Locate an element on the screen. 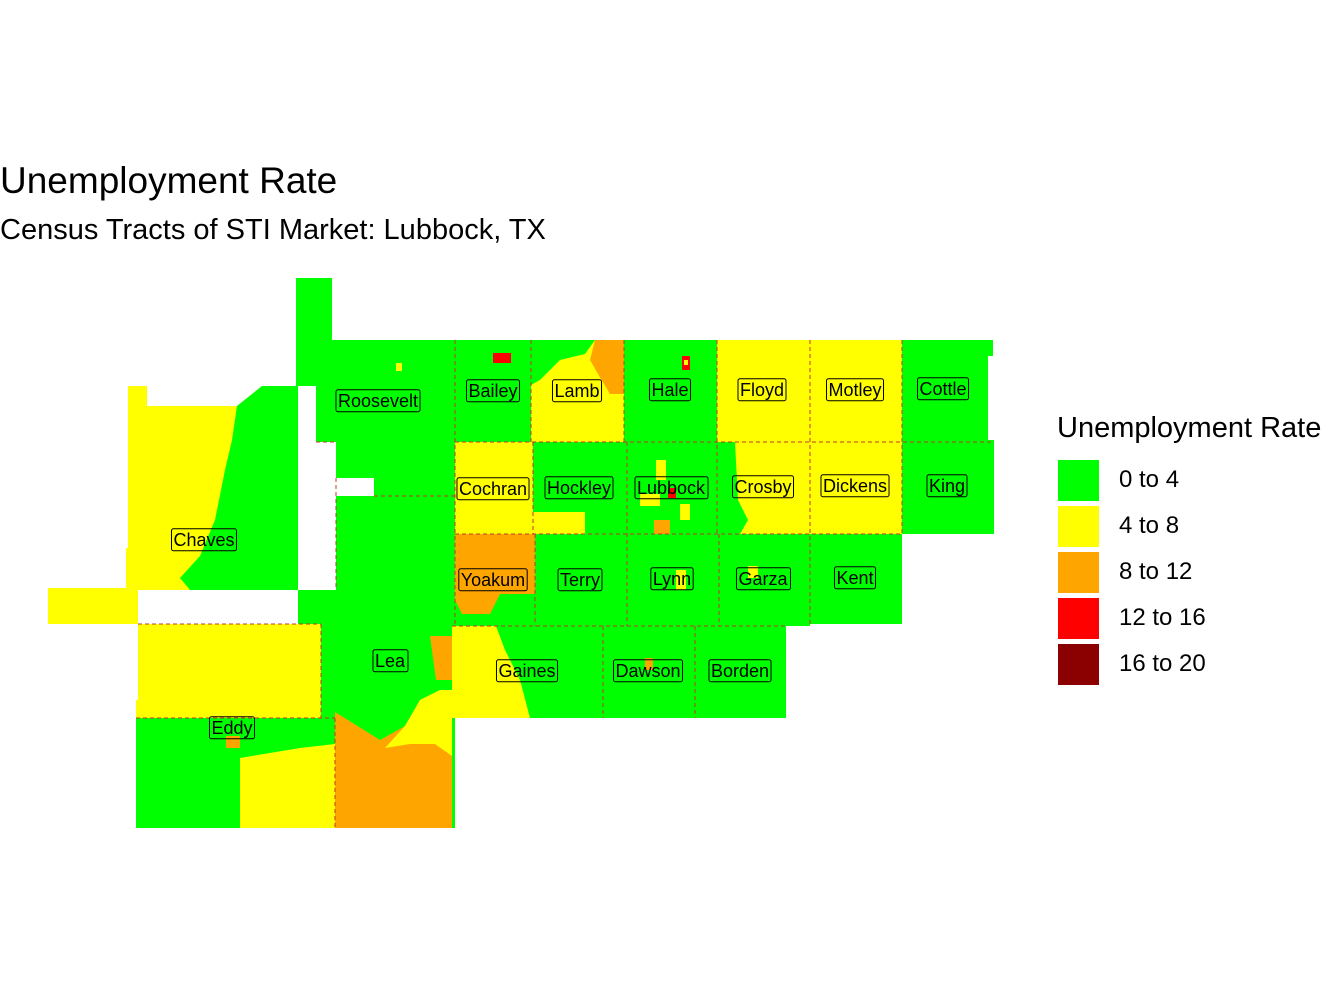 Image resolution: width=1344 pixels, height=1008 pixels. county-label-text: Borden is located at coordinates (740, 671).